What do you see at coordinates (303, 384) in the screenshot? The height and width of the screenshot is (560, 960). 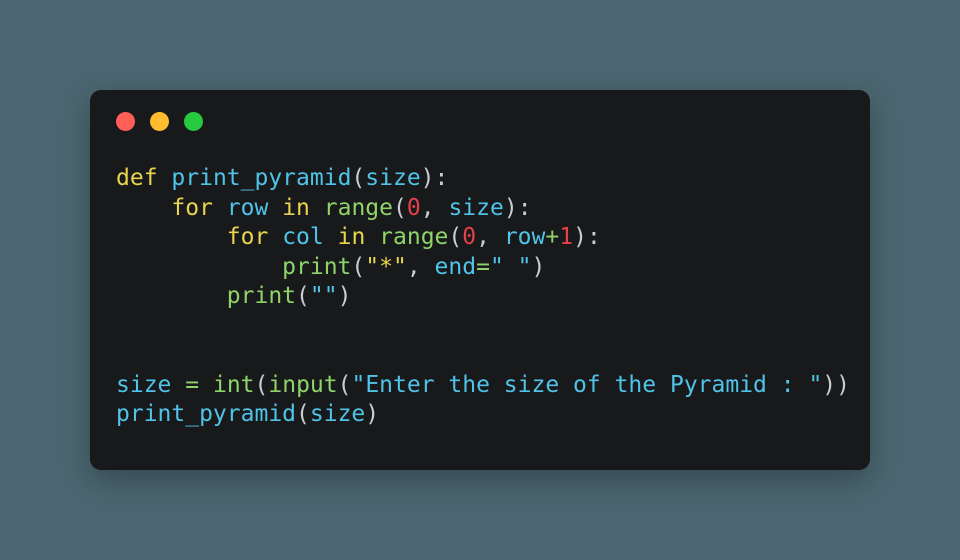 I see `token-builtin-input: input` at bounding box center [303, 384].